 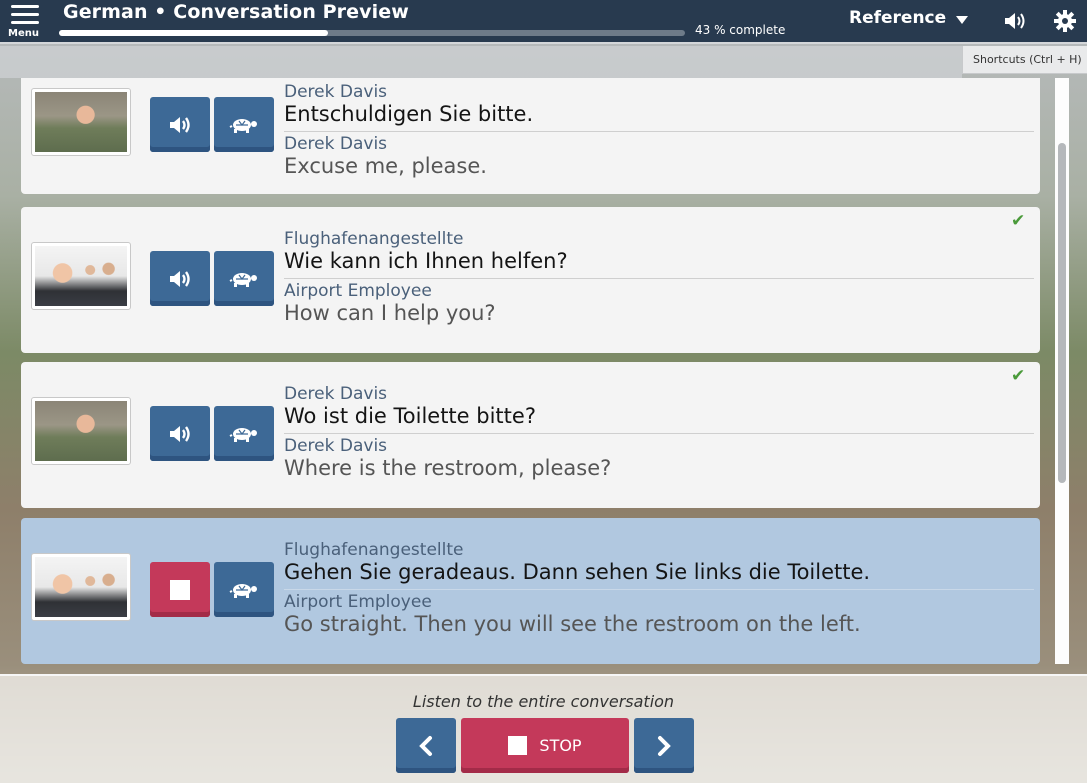 What do you see at coordinates (25, 6) in the screenshot?
I see `menu-icon` at bounding box center [25, 6].